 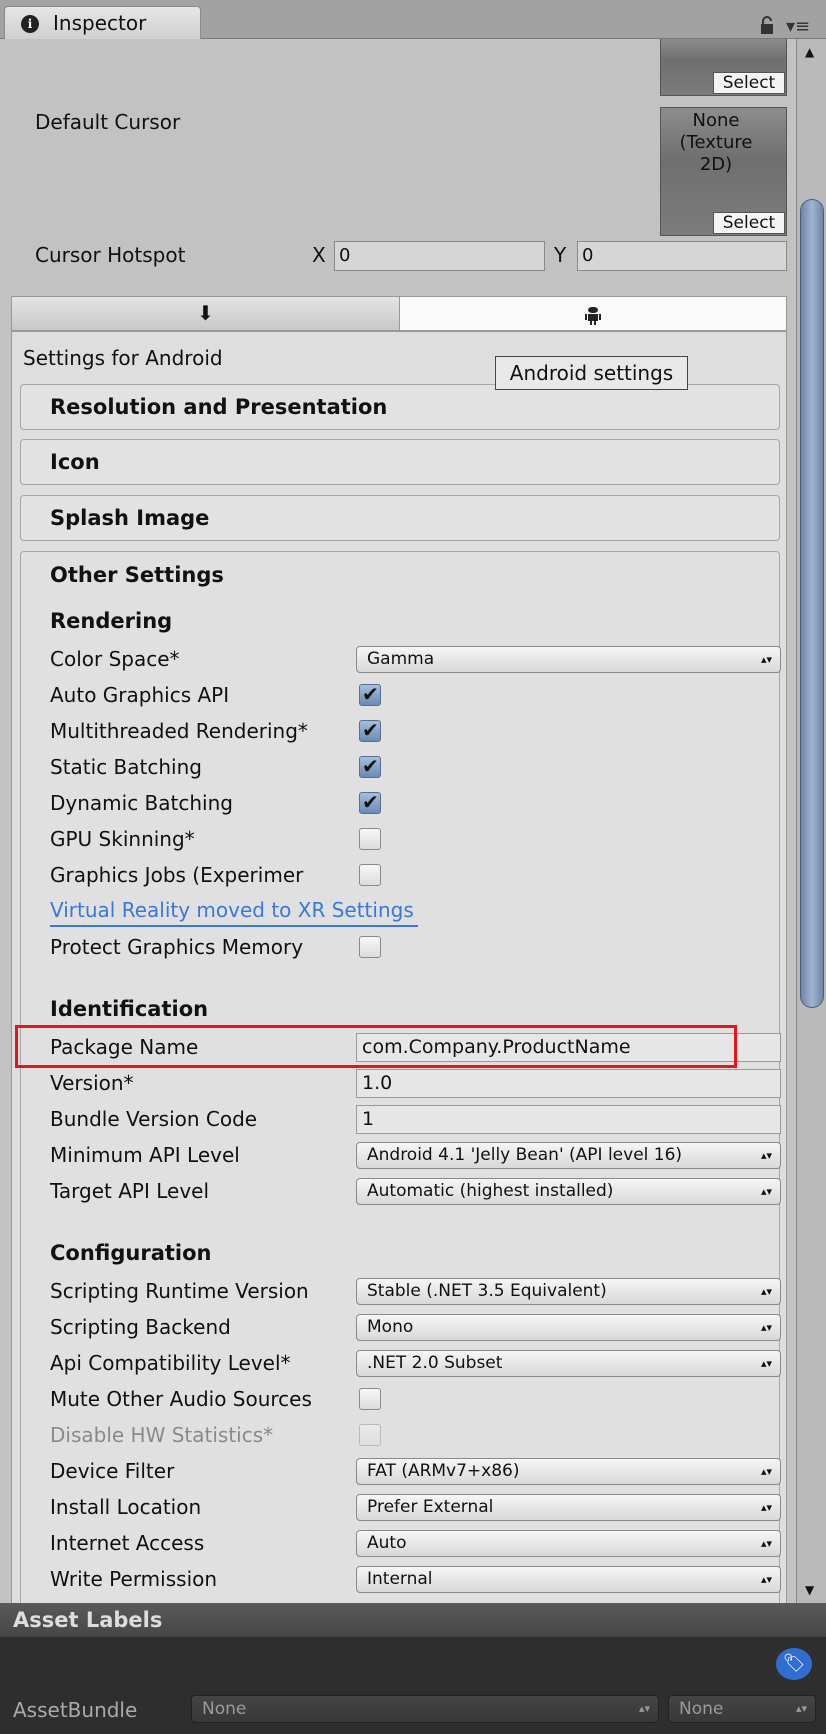 What do you see at coordinates (487, 1291) in the screenshot?
I see `dropdown-value: Stable (.NET 3.5 Equivalent)` at bounding box center [487, 1291].